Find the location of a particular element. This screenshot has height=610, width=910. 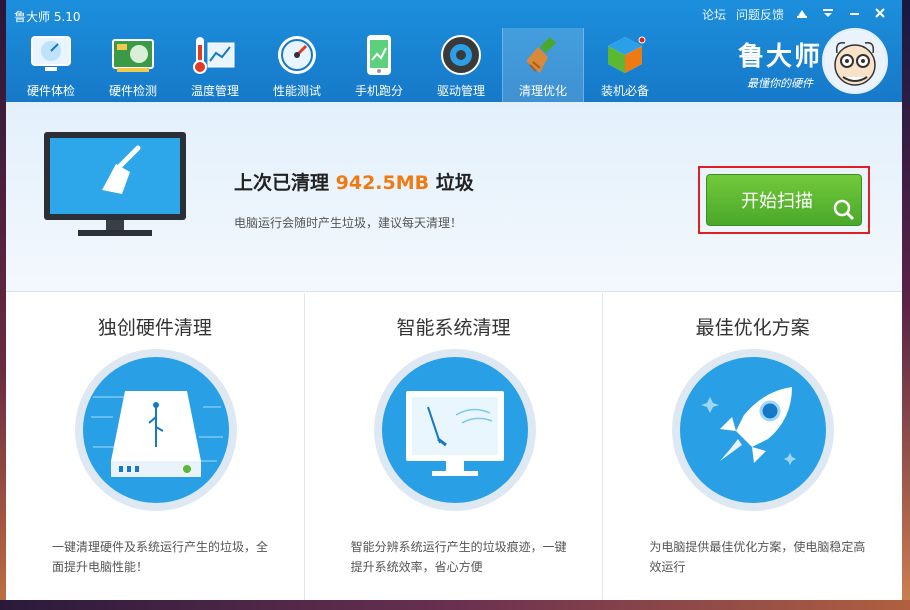

title-suffix: 垃圾 is located at coordinates (454, 183).